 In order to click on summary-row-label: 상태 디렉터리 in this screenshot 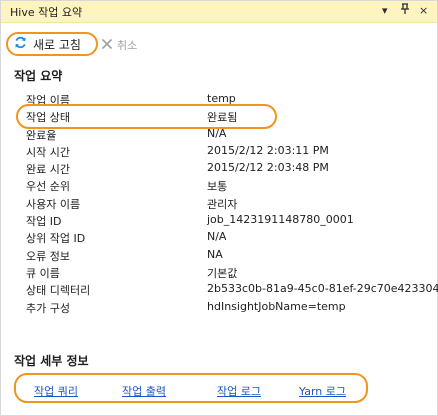, I will do `click(58, 291)`.